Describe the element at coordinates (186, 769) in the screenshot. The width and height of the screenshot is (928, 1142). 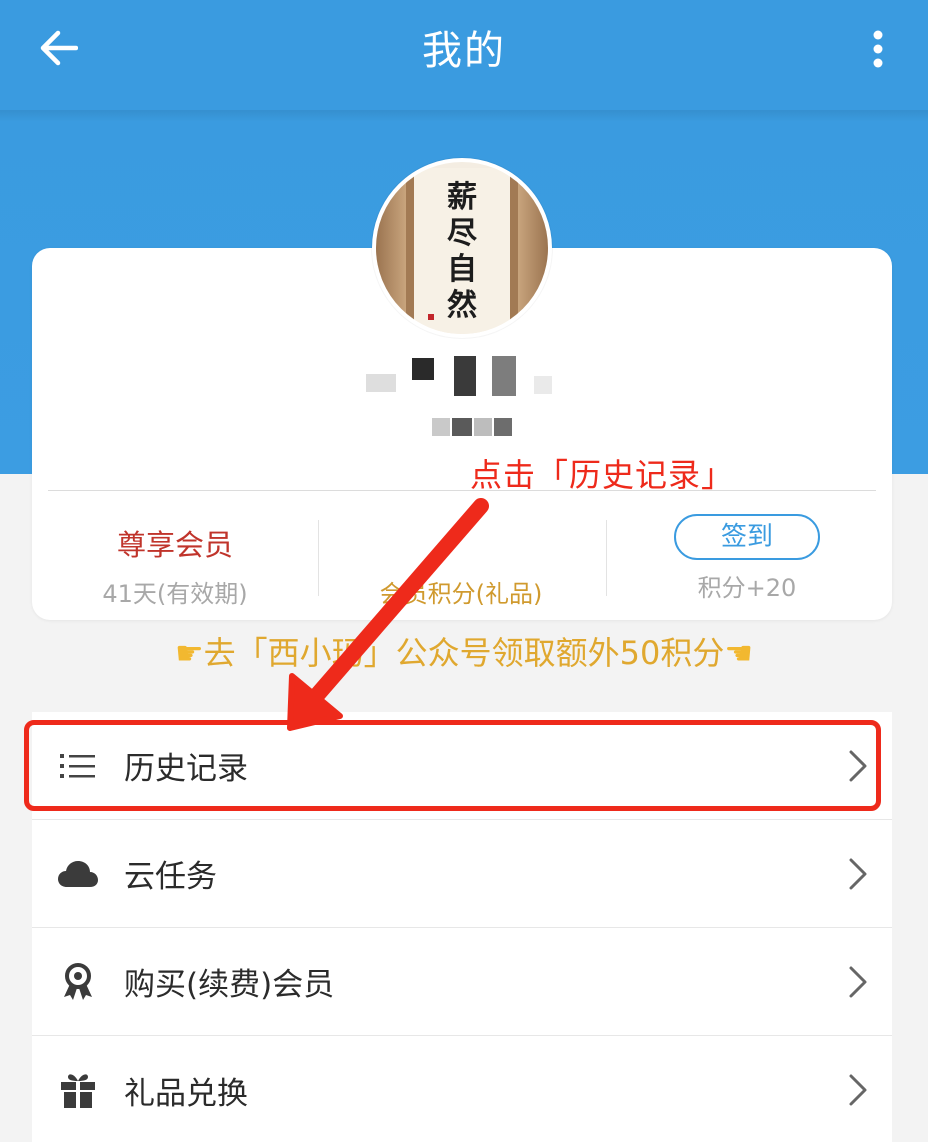
I see `menu-item-label: 历史记录` at that location.